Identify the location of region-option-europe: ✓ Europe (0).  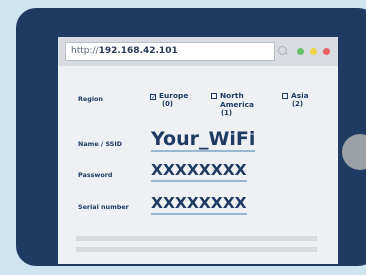
(169, 100).